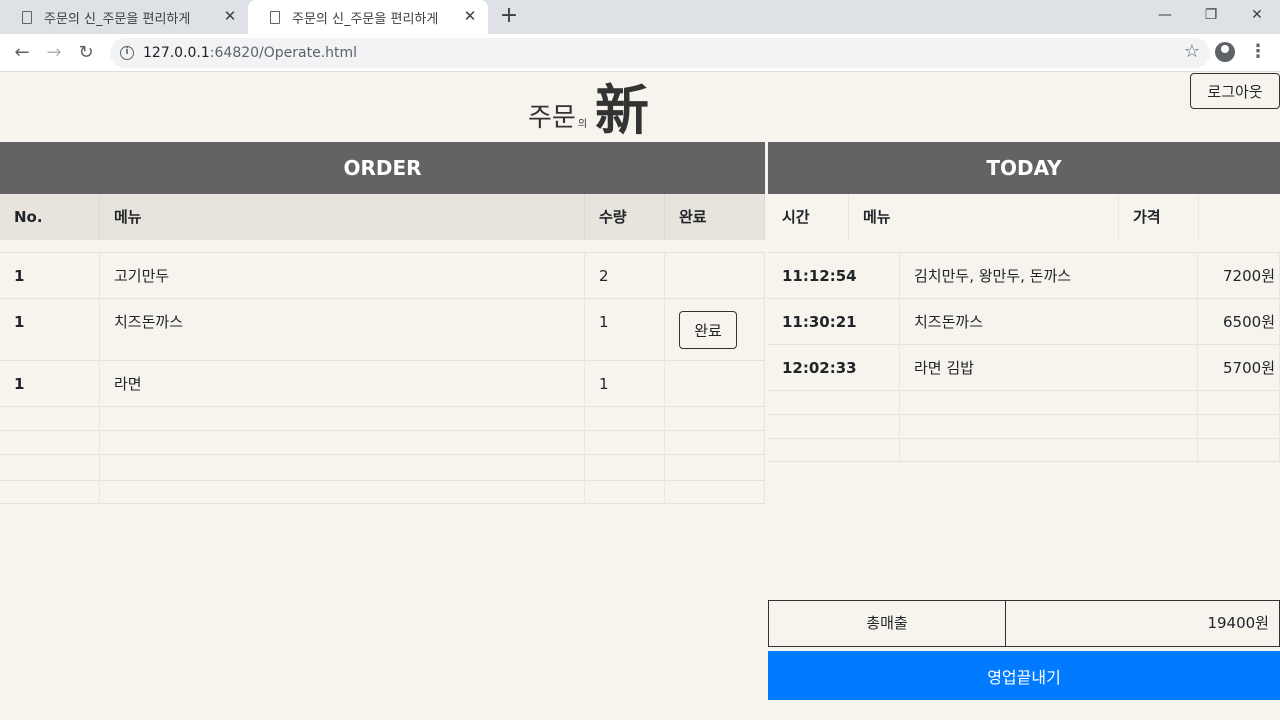 The height and width of the screenshot is (720, 1280). I want to click on logo-particle: 의, so click(582, 124).